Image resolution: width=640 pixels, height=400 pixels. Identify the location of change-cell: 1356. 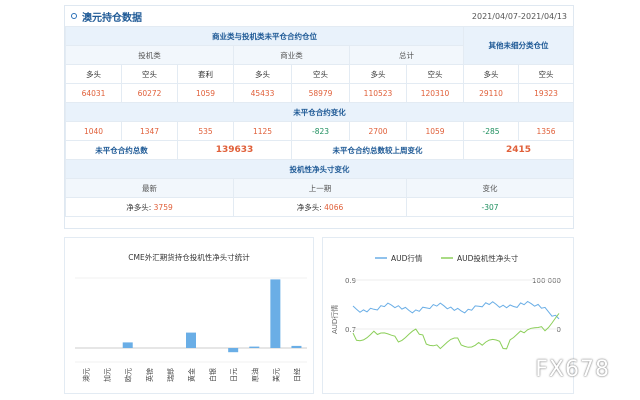
(546, 131).